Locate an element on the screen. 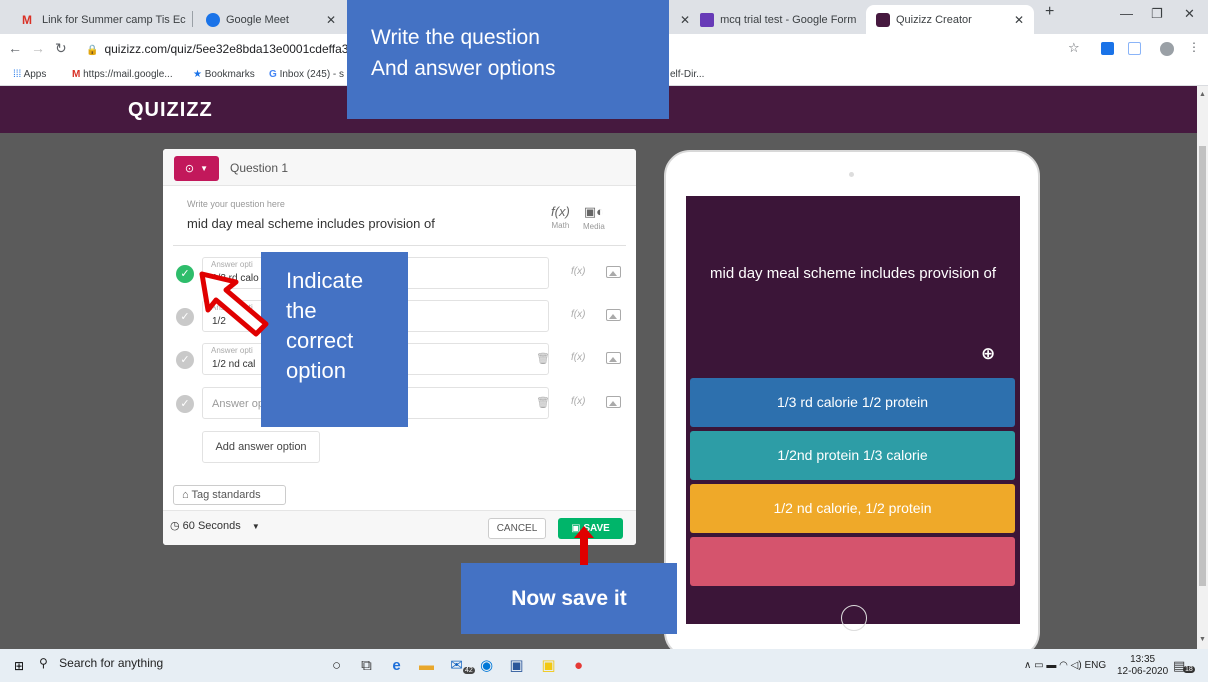 The height and width of the screenshot is (682, 1208). bookmark-apps: ⁞⁞⁞ Apps is located at coordinates (29, 74).